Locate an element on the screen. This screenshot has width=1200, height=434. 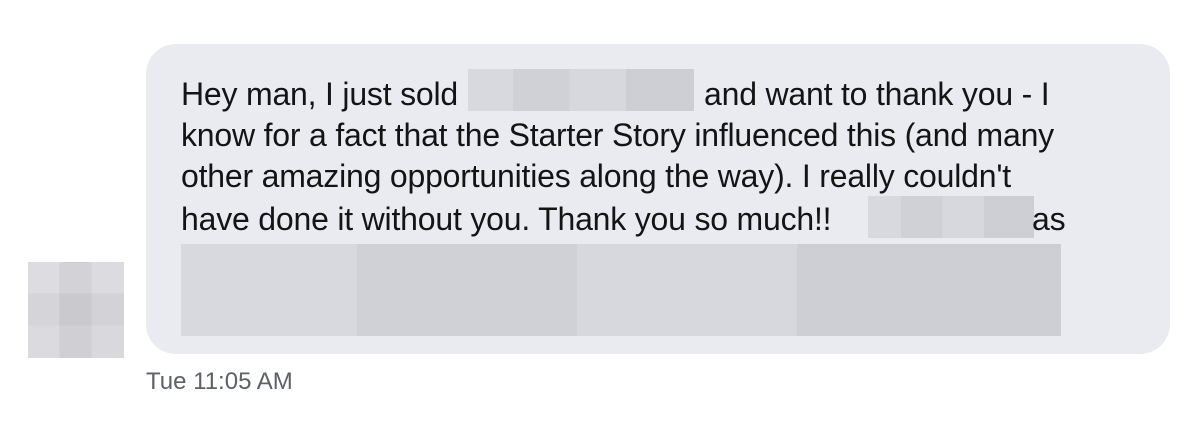
message-line-1-end: and want to thank you - I is located at coordinates (877, 94).